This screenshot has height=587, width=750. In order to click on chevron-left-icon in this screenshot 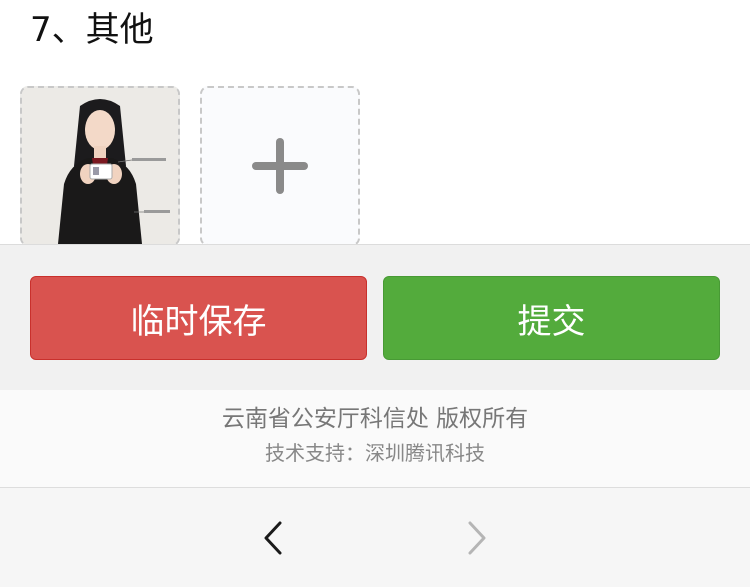, I will do `click(273, 538)`.